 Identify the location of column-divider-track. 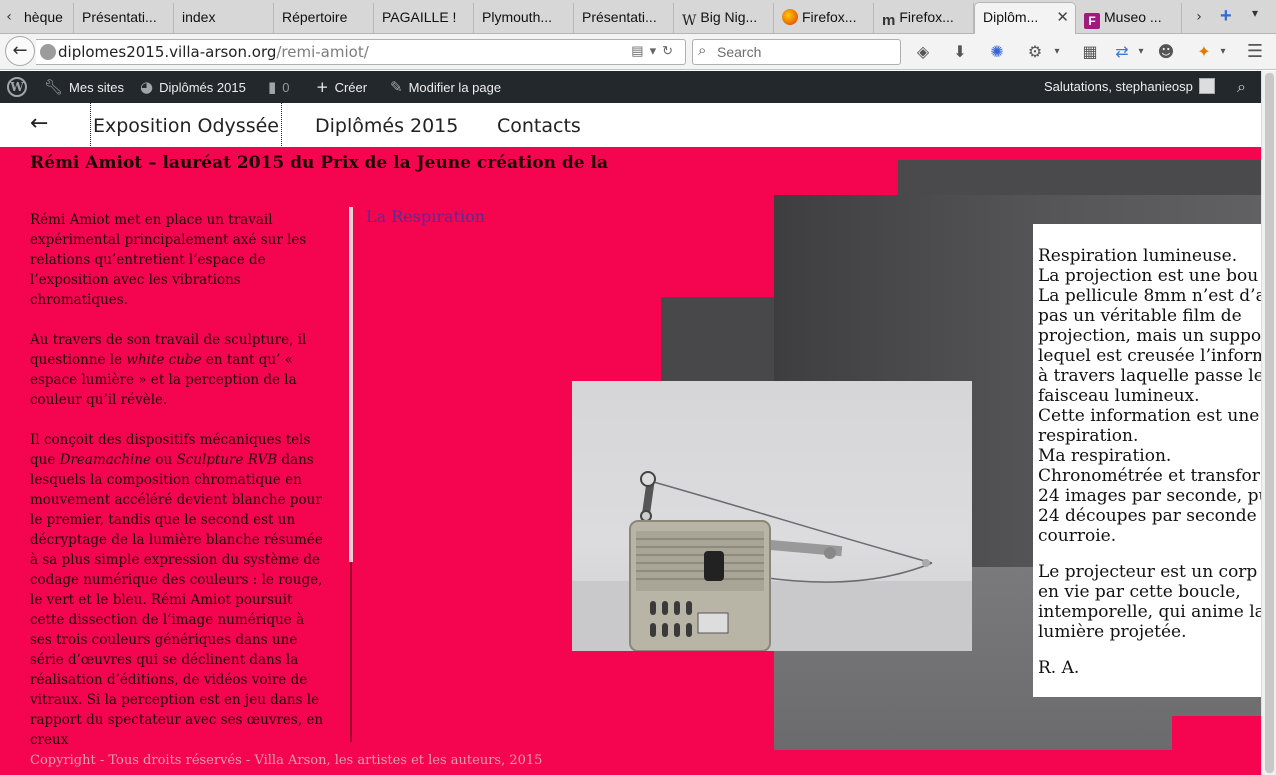
(351, 652).